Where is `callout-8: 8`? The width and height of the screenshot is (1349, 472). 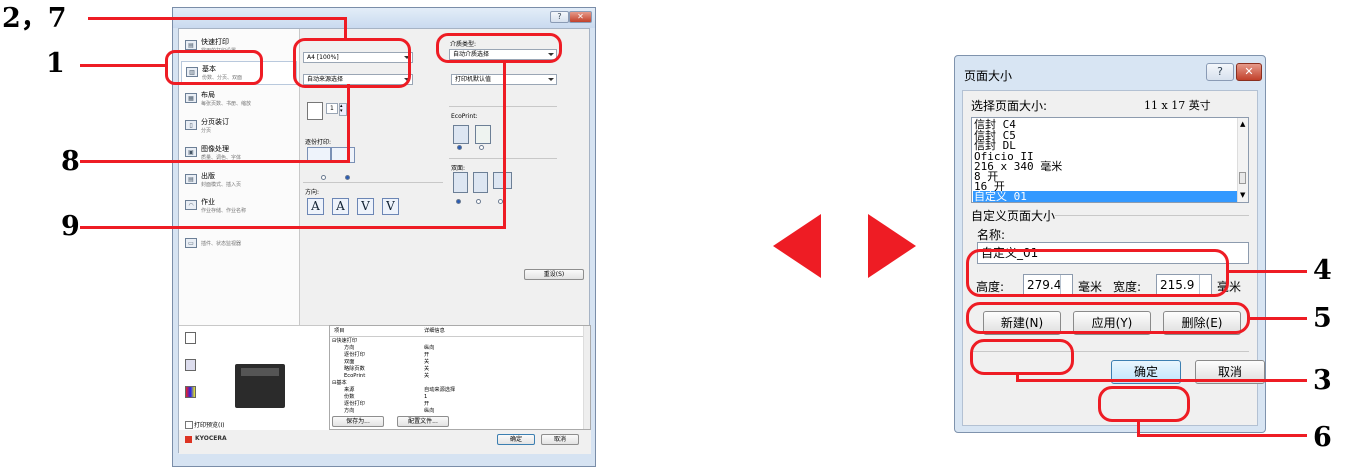 callout-8: 8 is located at coordinates (70, 161).